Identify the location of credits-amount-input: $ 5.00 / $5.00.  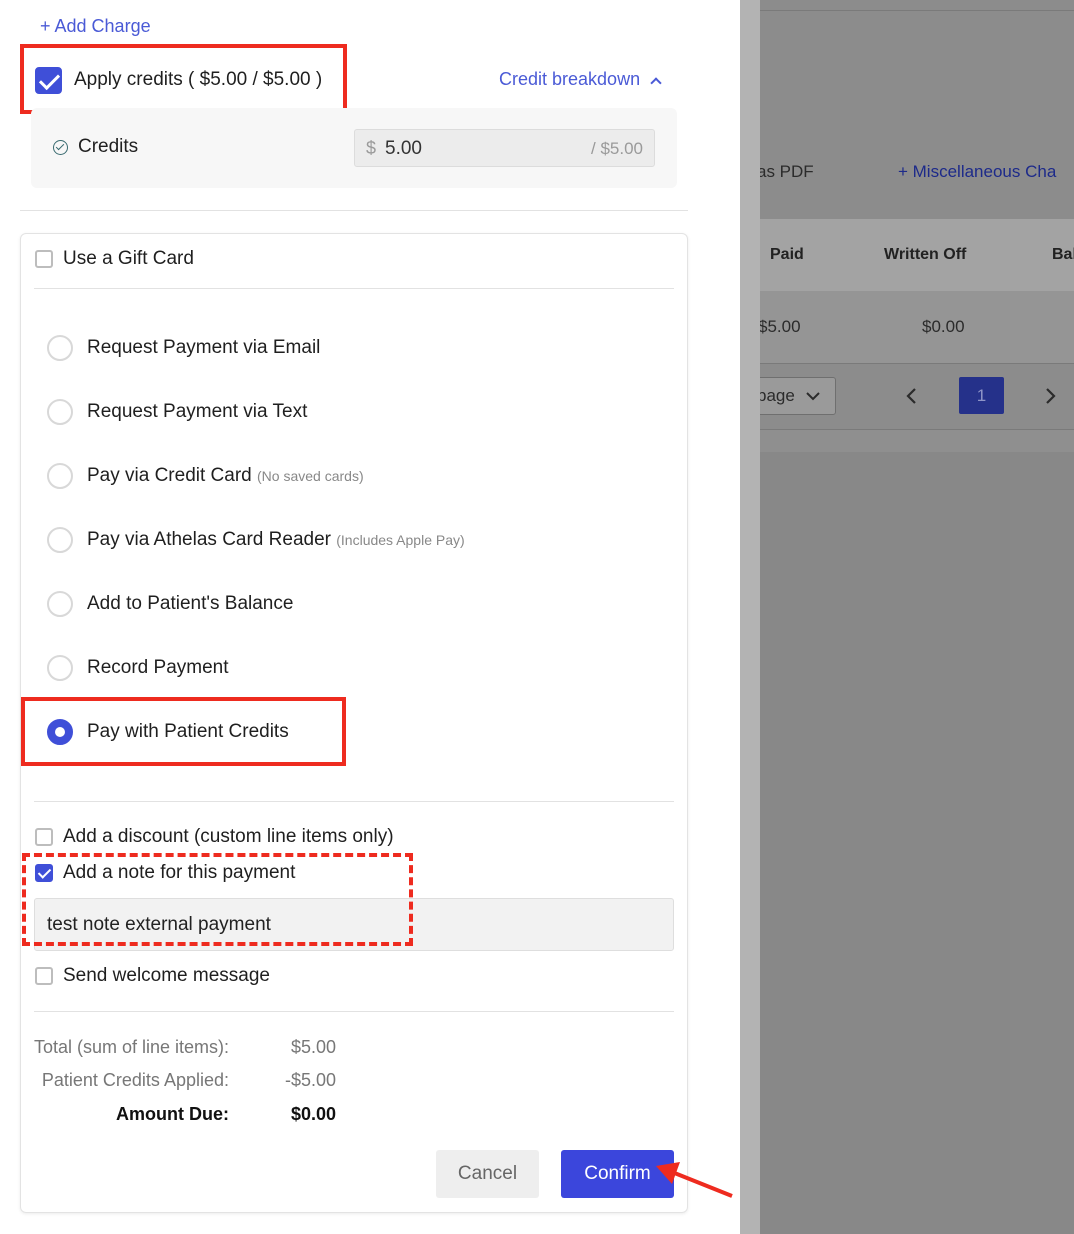
(504, 148).